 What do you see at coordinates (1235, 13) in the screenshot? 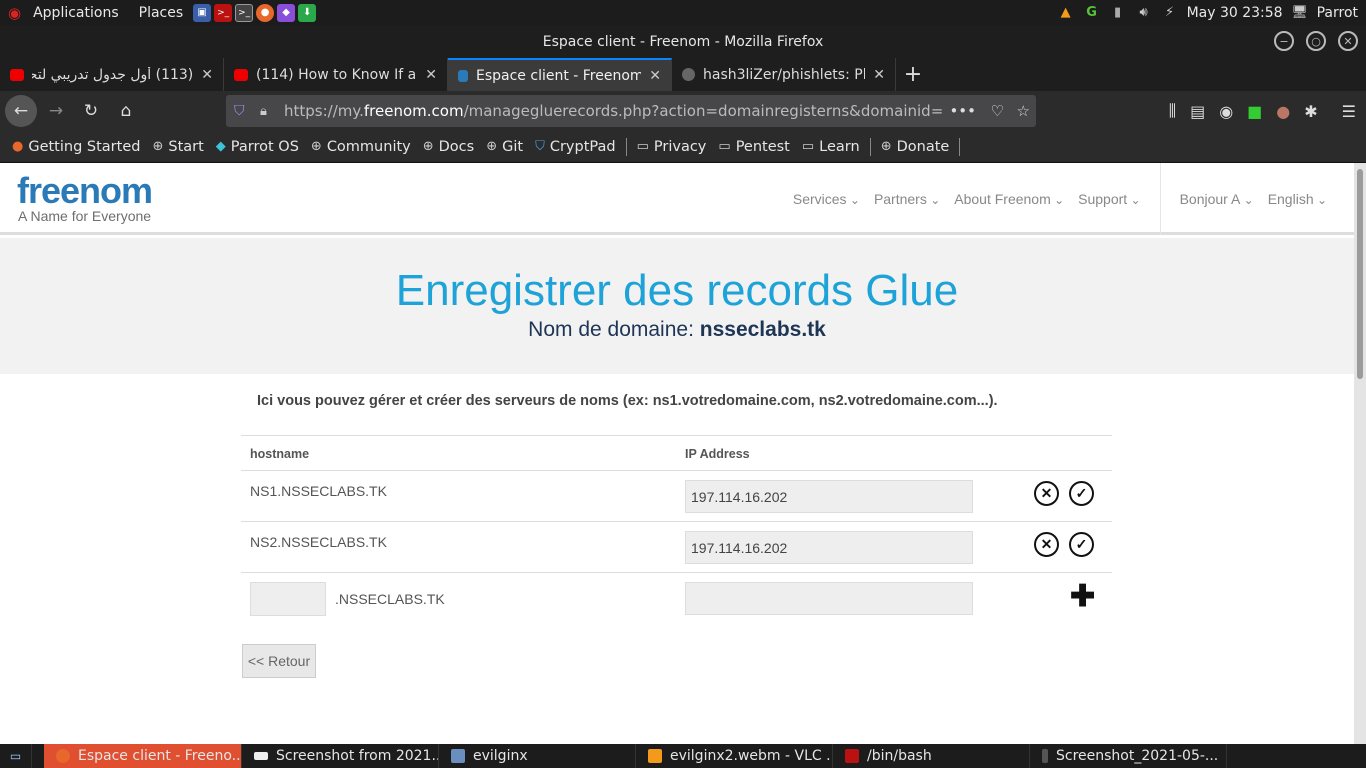
I see `clock: May 30 23:58` at bounding box center [1235, 13].